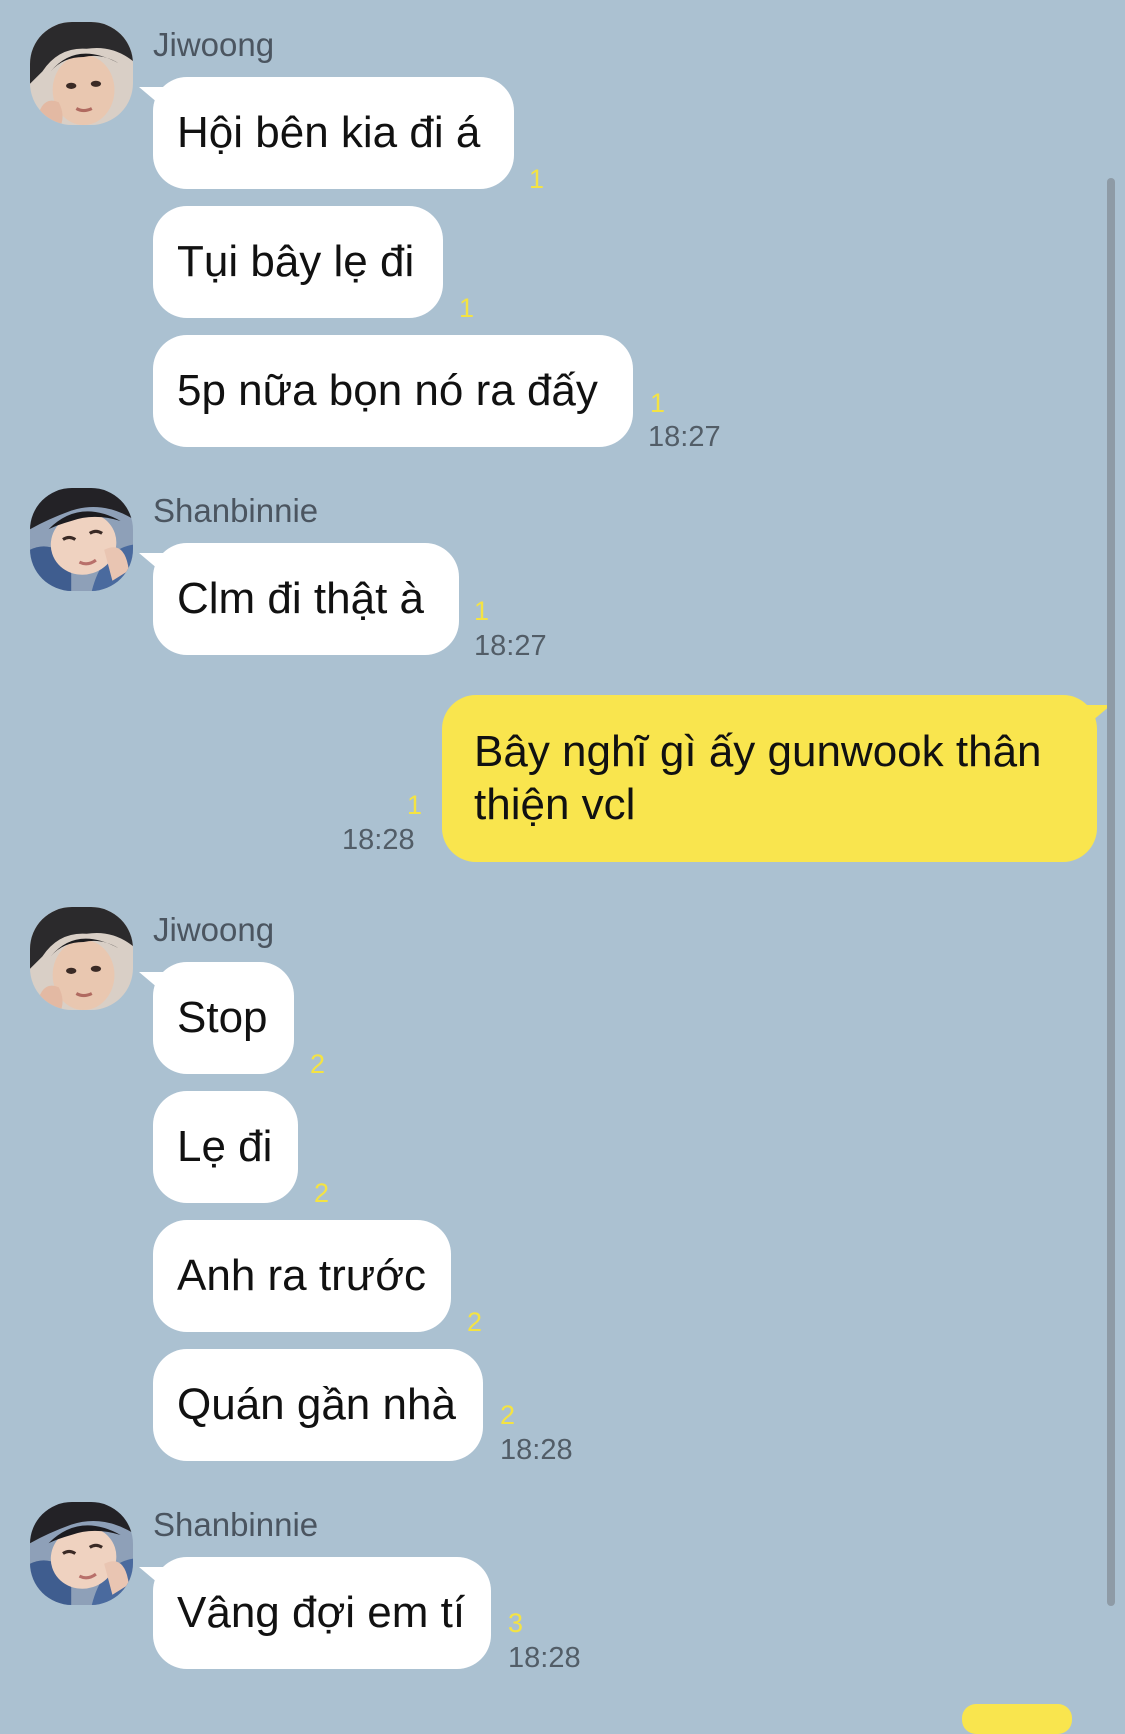  I want to click on my-message-bubble-partial, so click(1017, 1719).